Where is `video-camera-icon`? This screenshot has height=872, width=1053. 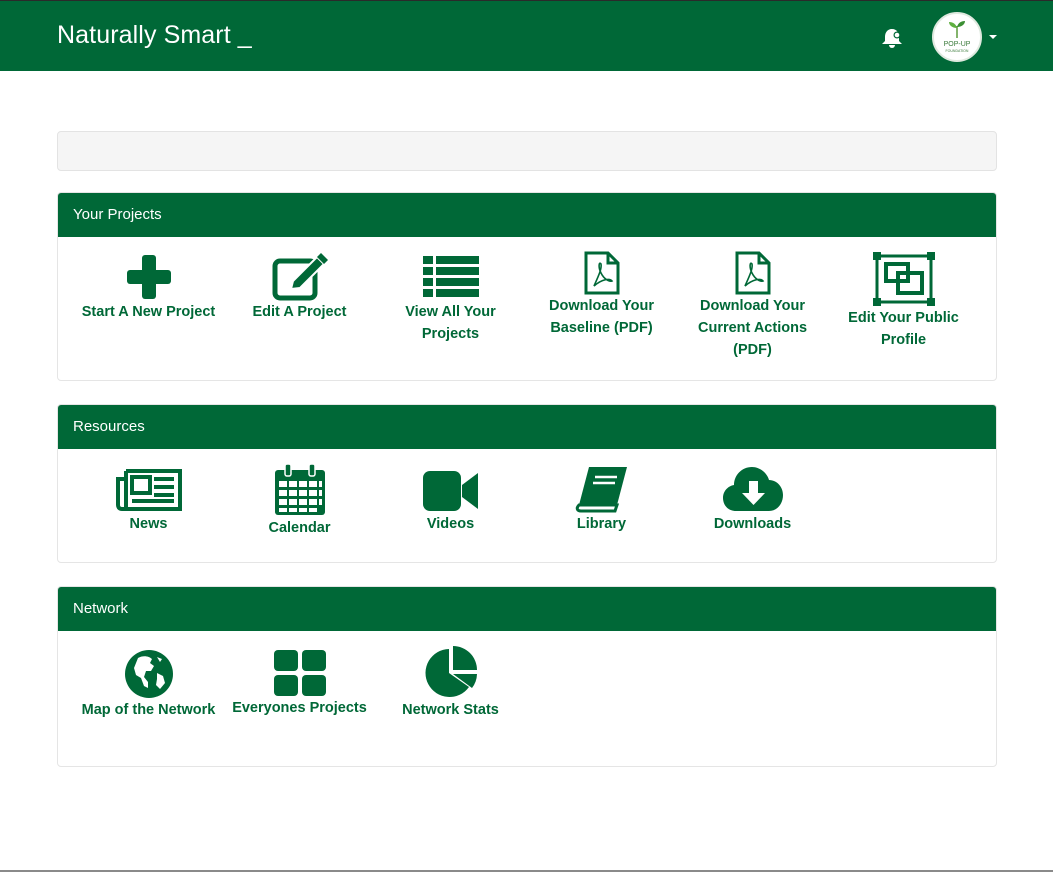
video-camera-icon is located at coordinates (450, 491).